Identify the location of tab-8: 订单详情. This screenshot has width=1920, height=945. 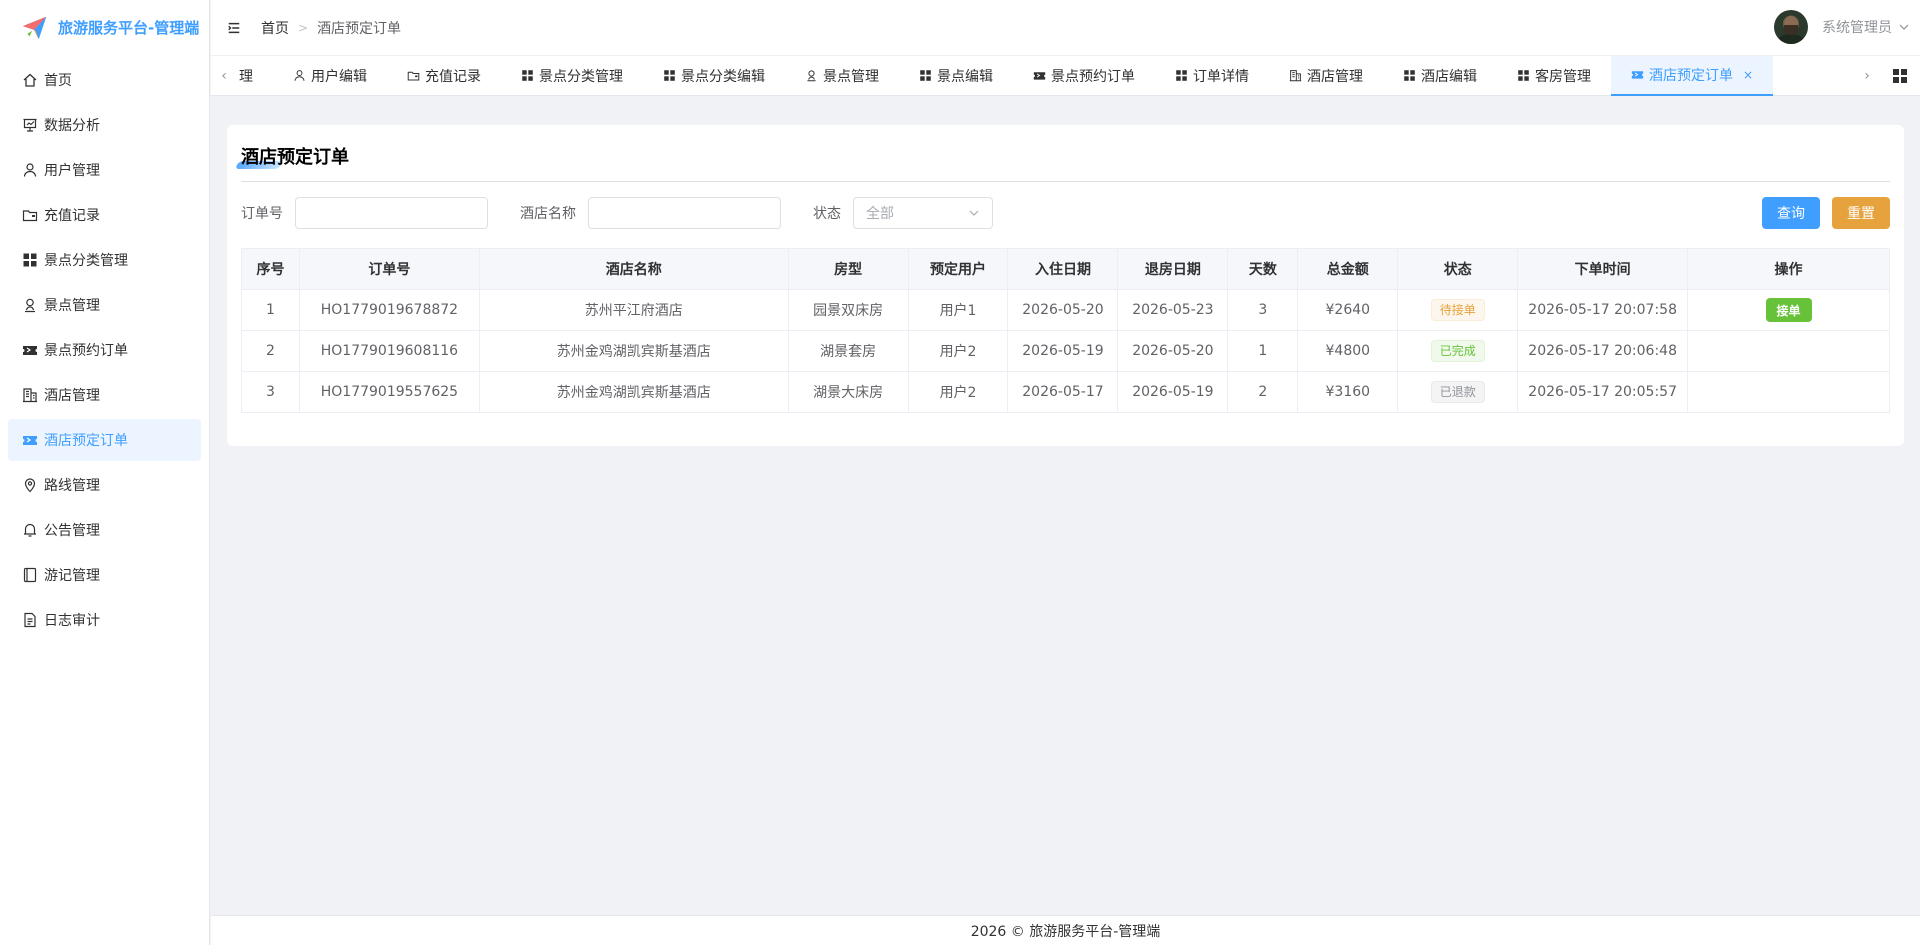
(1212, 76).